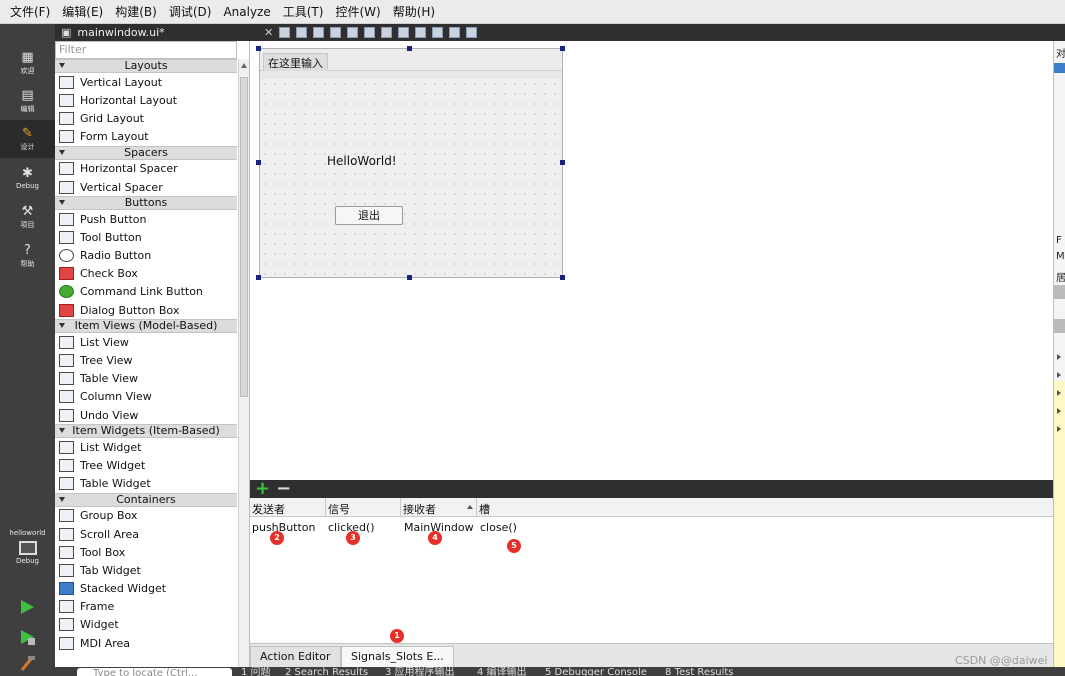 This screenshot has height=676, width=1065. Describe the element at coordinates (146, 310) in the screenshot. I see `widget-item: Dialog Button Box` at that location.